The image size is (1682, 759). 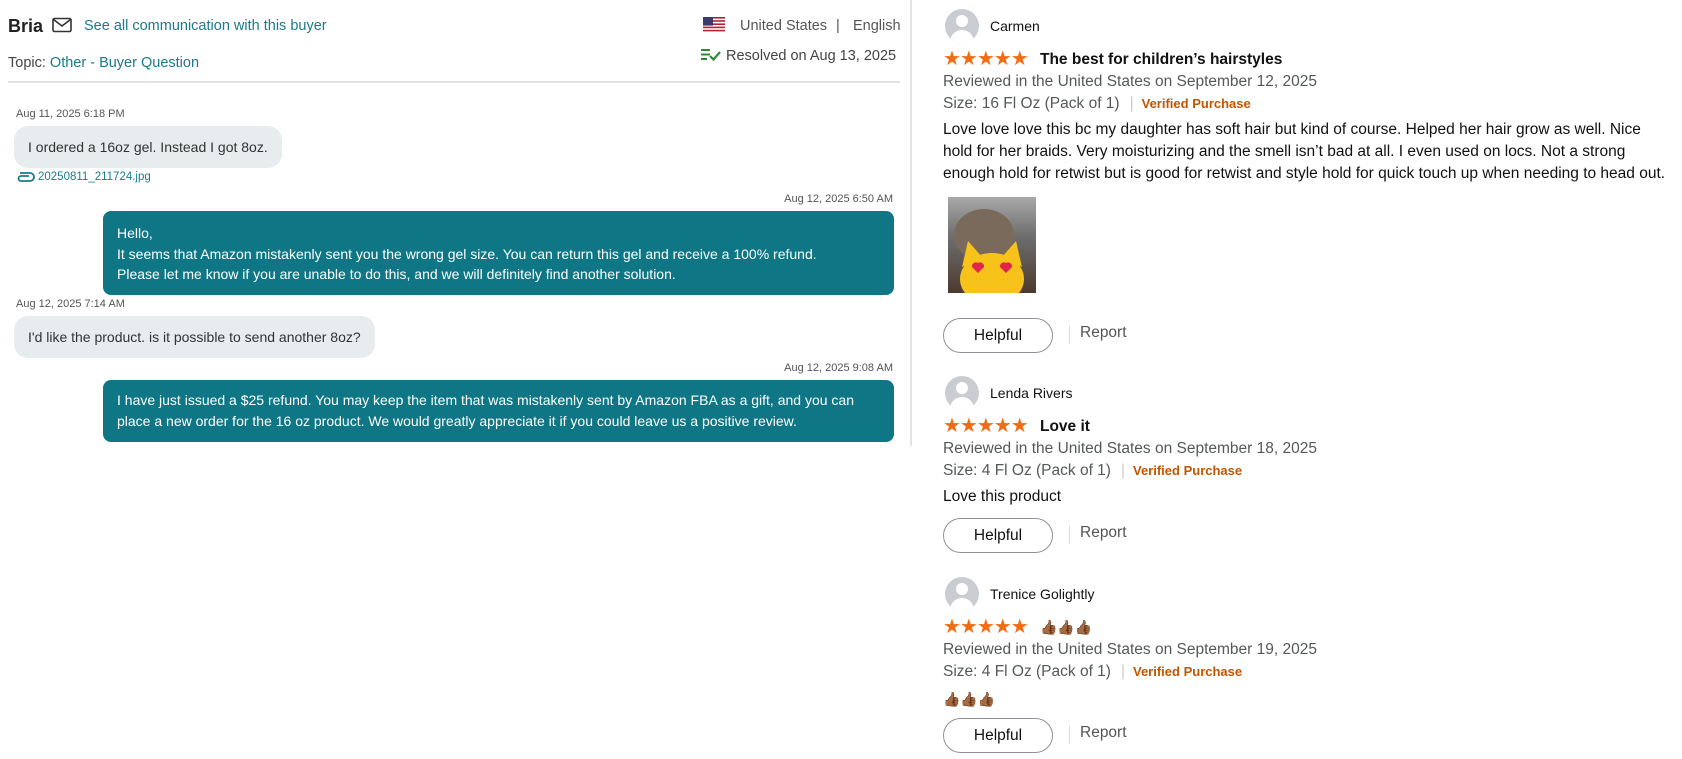 What do you see at coordinates (877, 26) in the screenshot?
I see `buyer-language: English` at bounding box center [877, 26].